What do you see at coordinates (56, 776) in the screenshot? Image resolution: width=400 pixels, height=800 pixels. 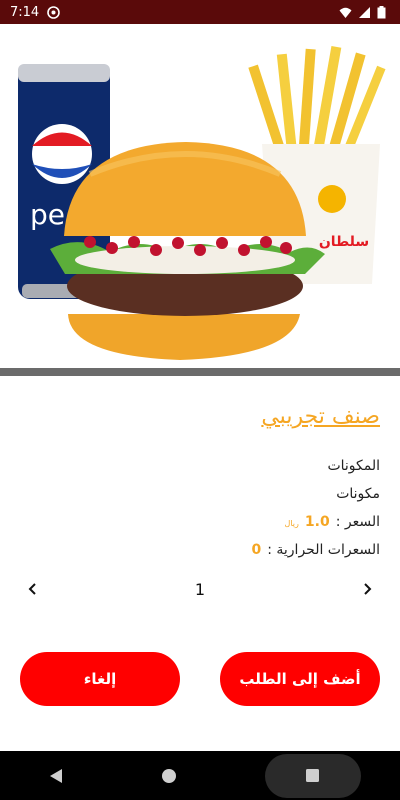 I see `back-icon` at bounding box center [56, 776].